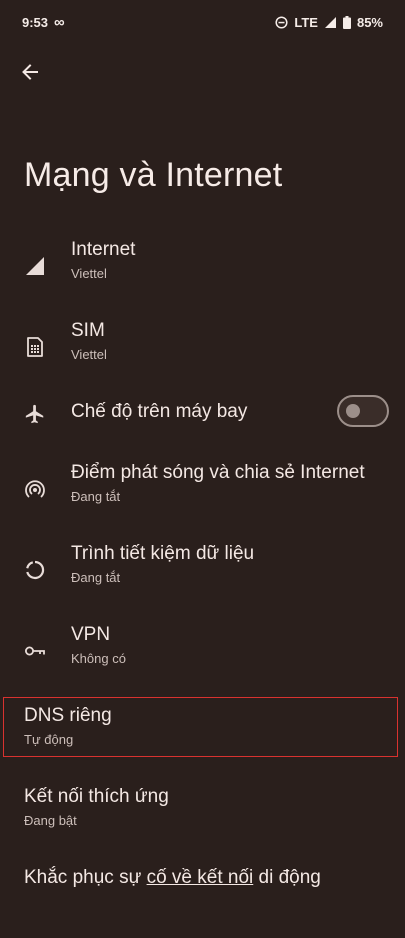  I want to click on cell-signal-icon, so click(330, 22).